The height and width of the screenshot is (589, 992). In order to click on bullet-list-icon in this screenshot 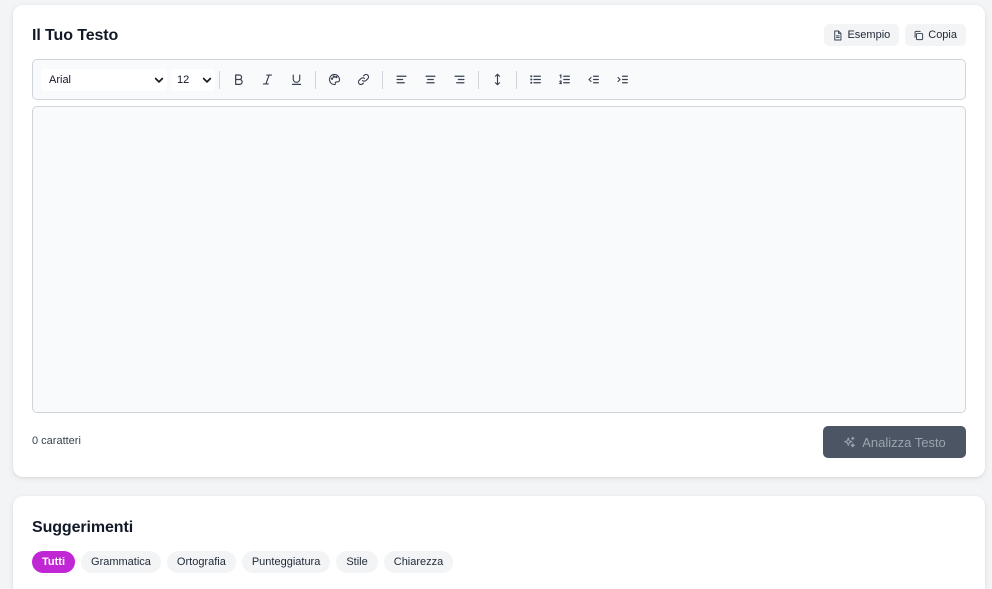, I will do `click(535, 79)`.